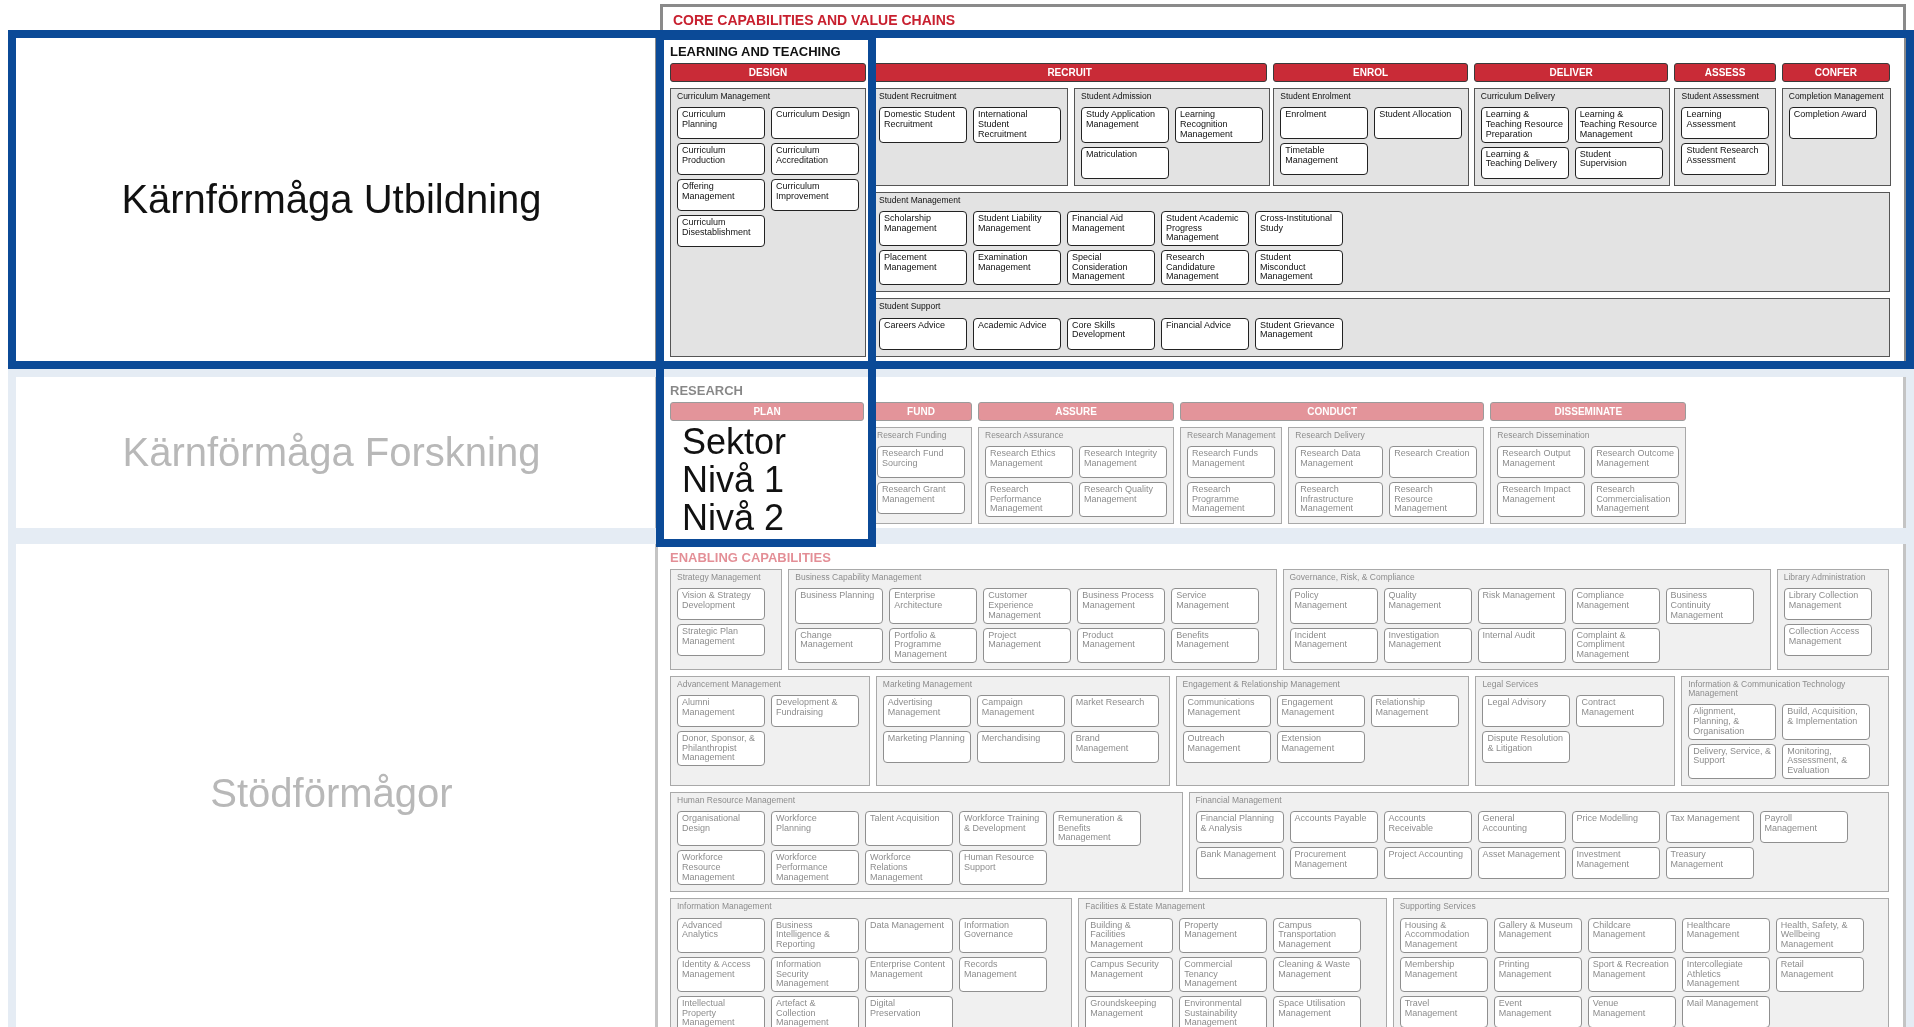 This screenshot has width=1914, height=1027. Describe the element at coordinates (725, 907) in the screenshot. I see `group-title: Information Management` at that location.